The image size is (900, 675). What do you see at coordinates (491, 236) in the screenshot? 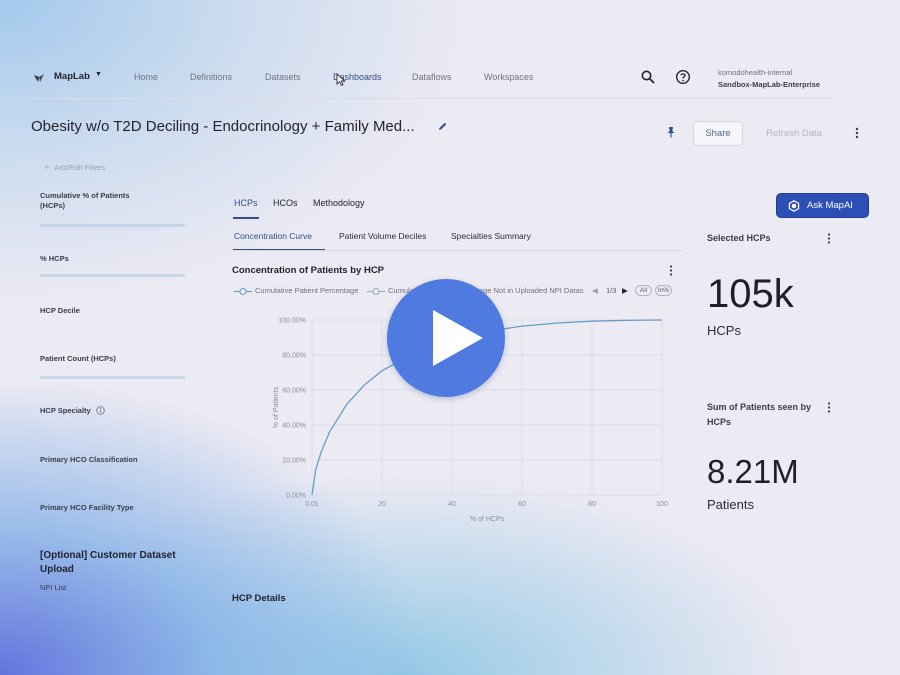
I see `tab-specialties-summary: Specialties Summary` at bounding box center [491, 236].